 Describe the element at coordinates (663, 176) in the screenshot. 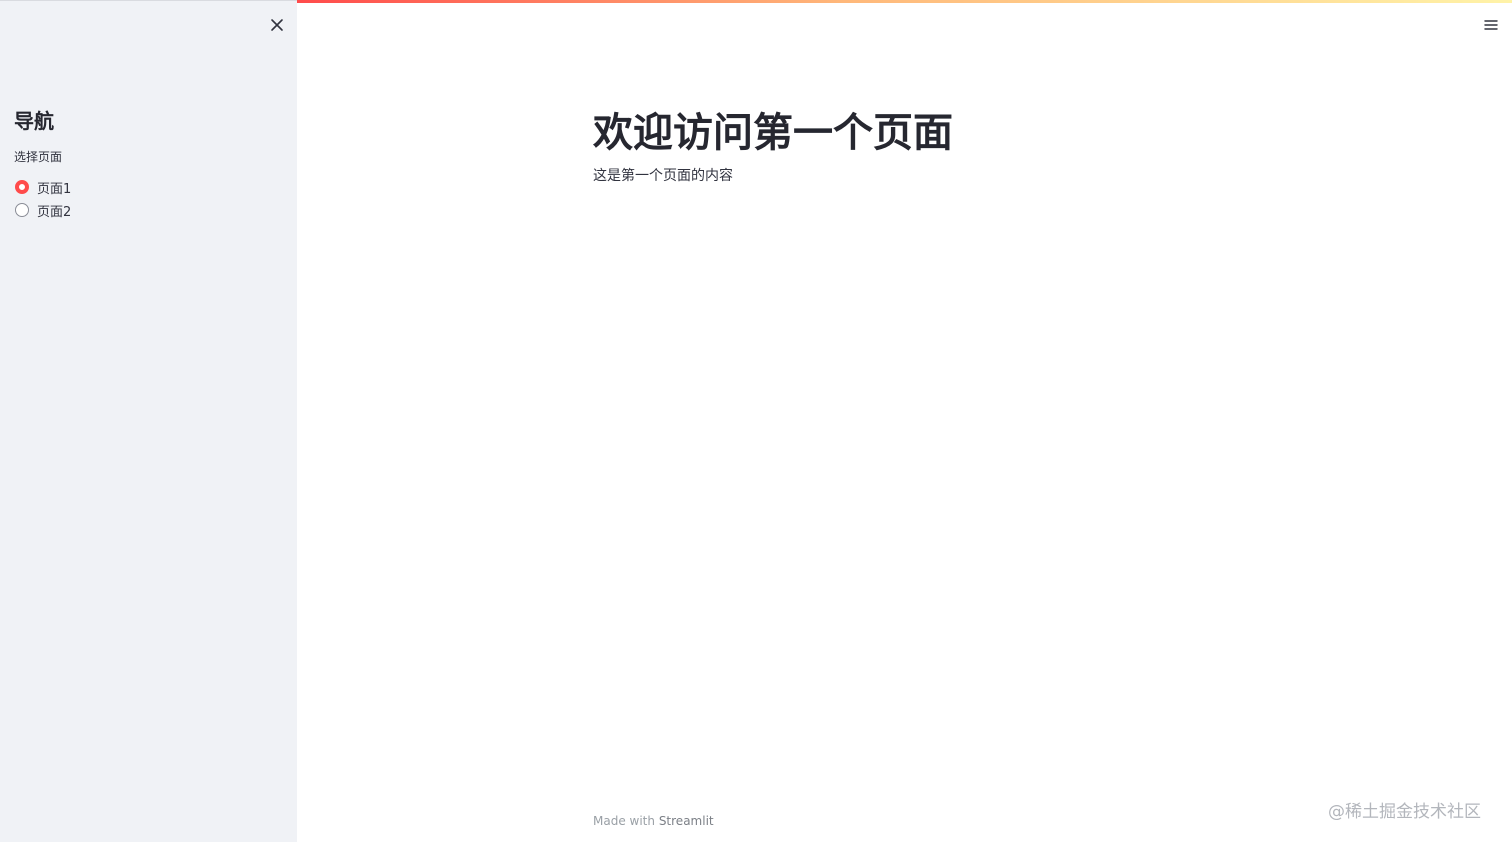

I see `page-content-text: 这是第一个页面的内容` at that location.